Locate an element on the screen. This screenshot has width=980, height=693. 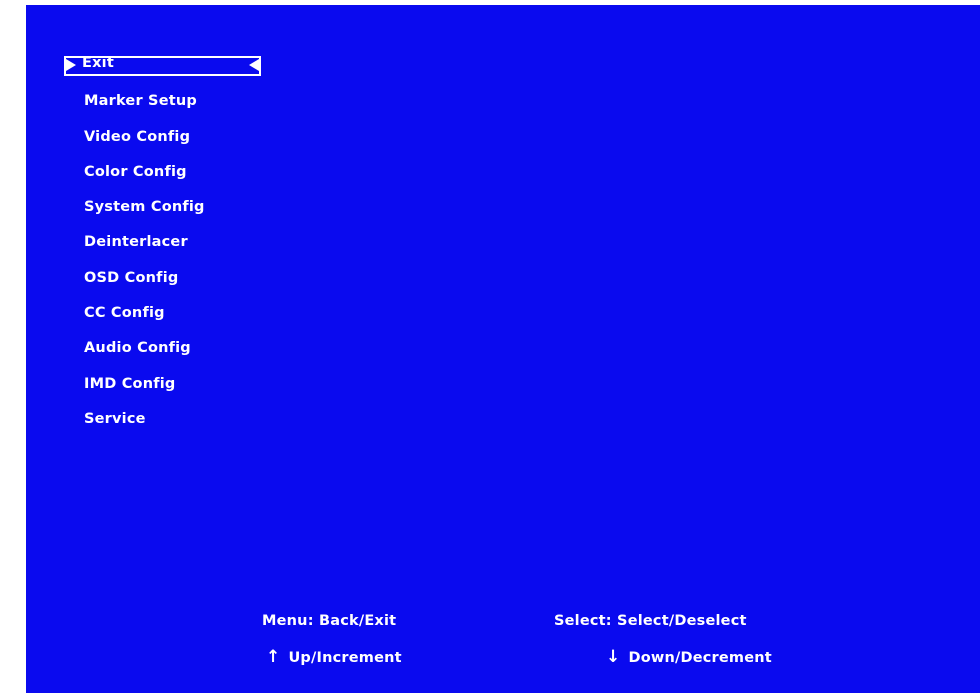
menu-item-video-config: Video Config is located at coordinates (162, 144).